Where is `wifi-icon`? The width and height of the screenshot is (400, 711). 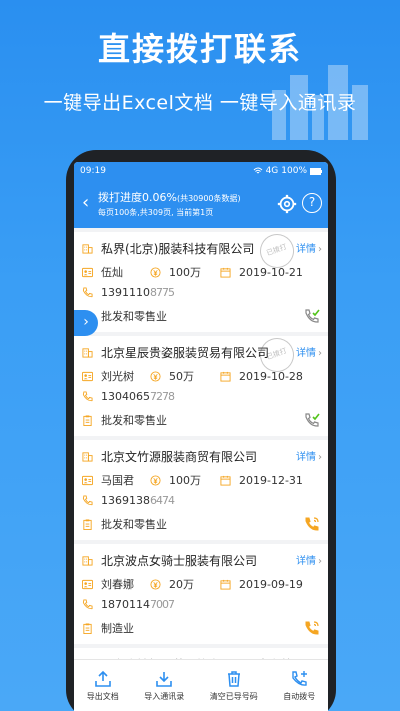 wifi-icon is located at coordinates (257, 170).